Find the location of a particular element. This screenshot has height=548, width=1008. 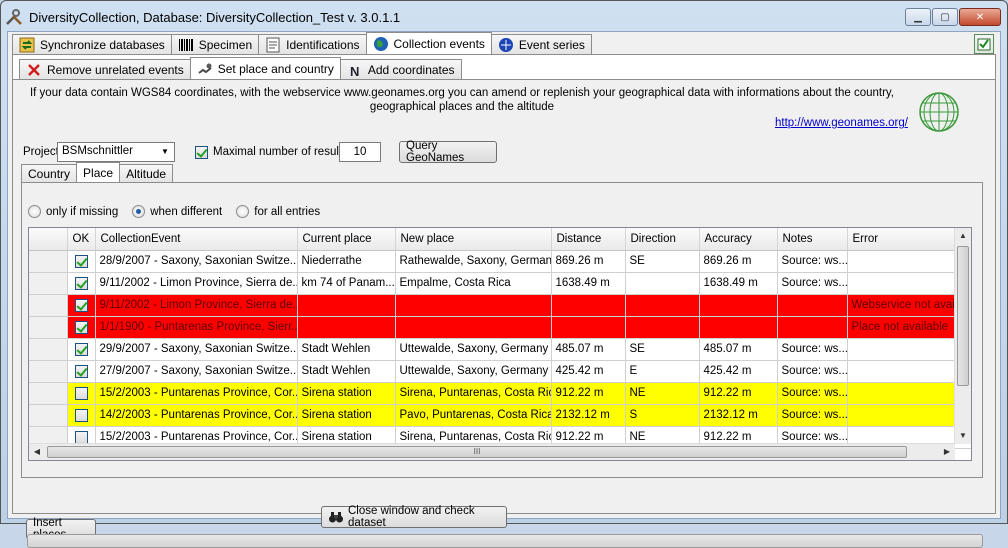

tab-event-series: Event series is located at coordinates (541, 44).